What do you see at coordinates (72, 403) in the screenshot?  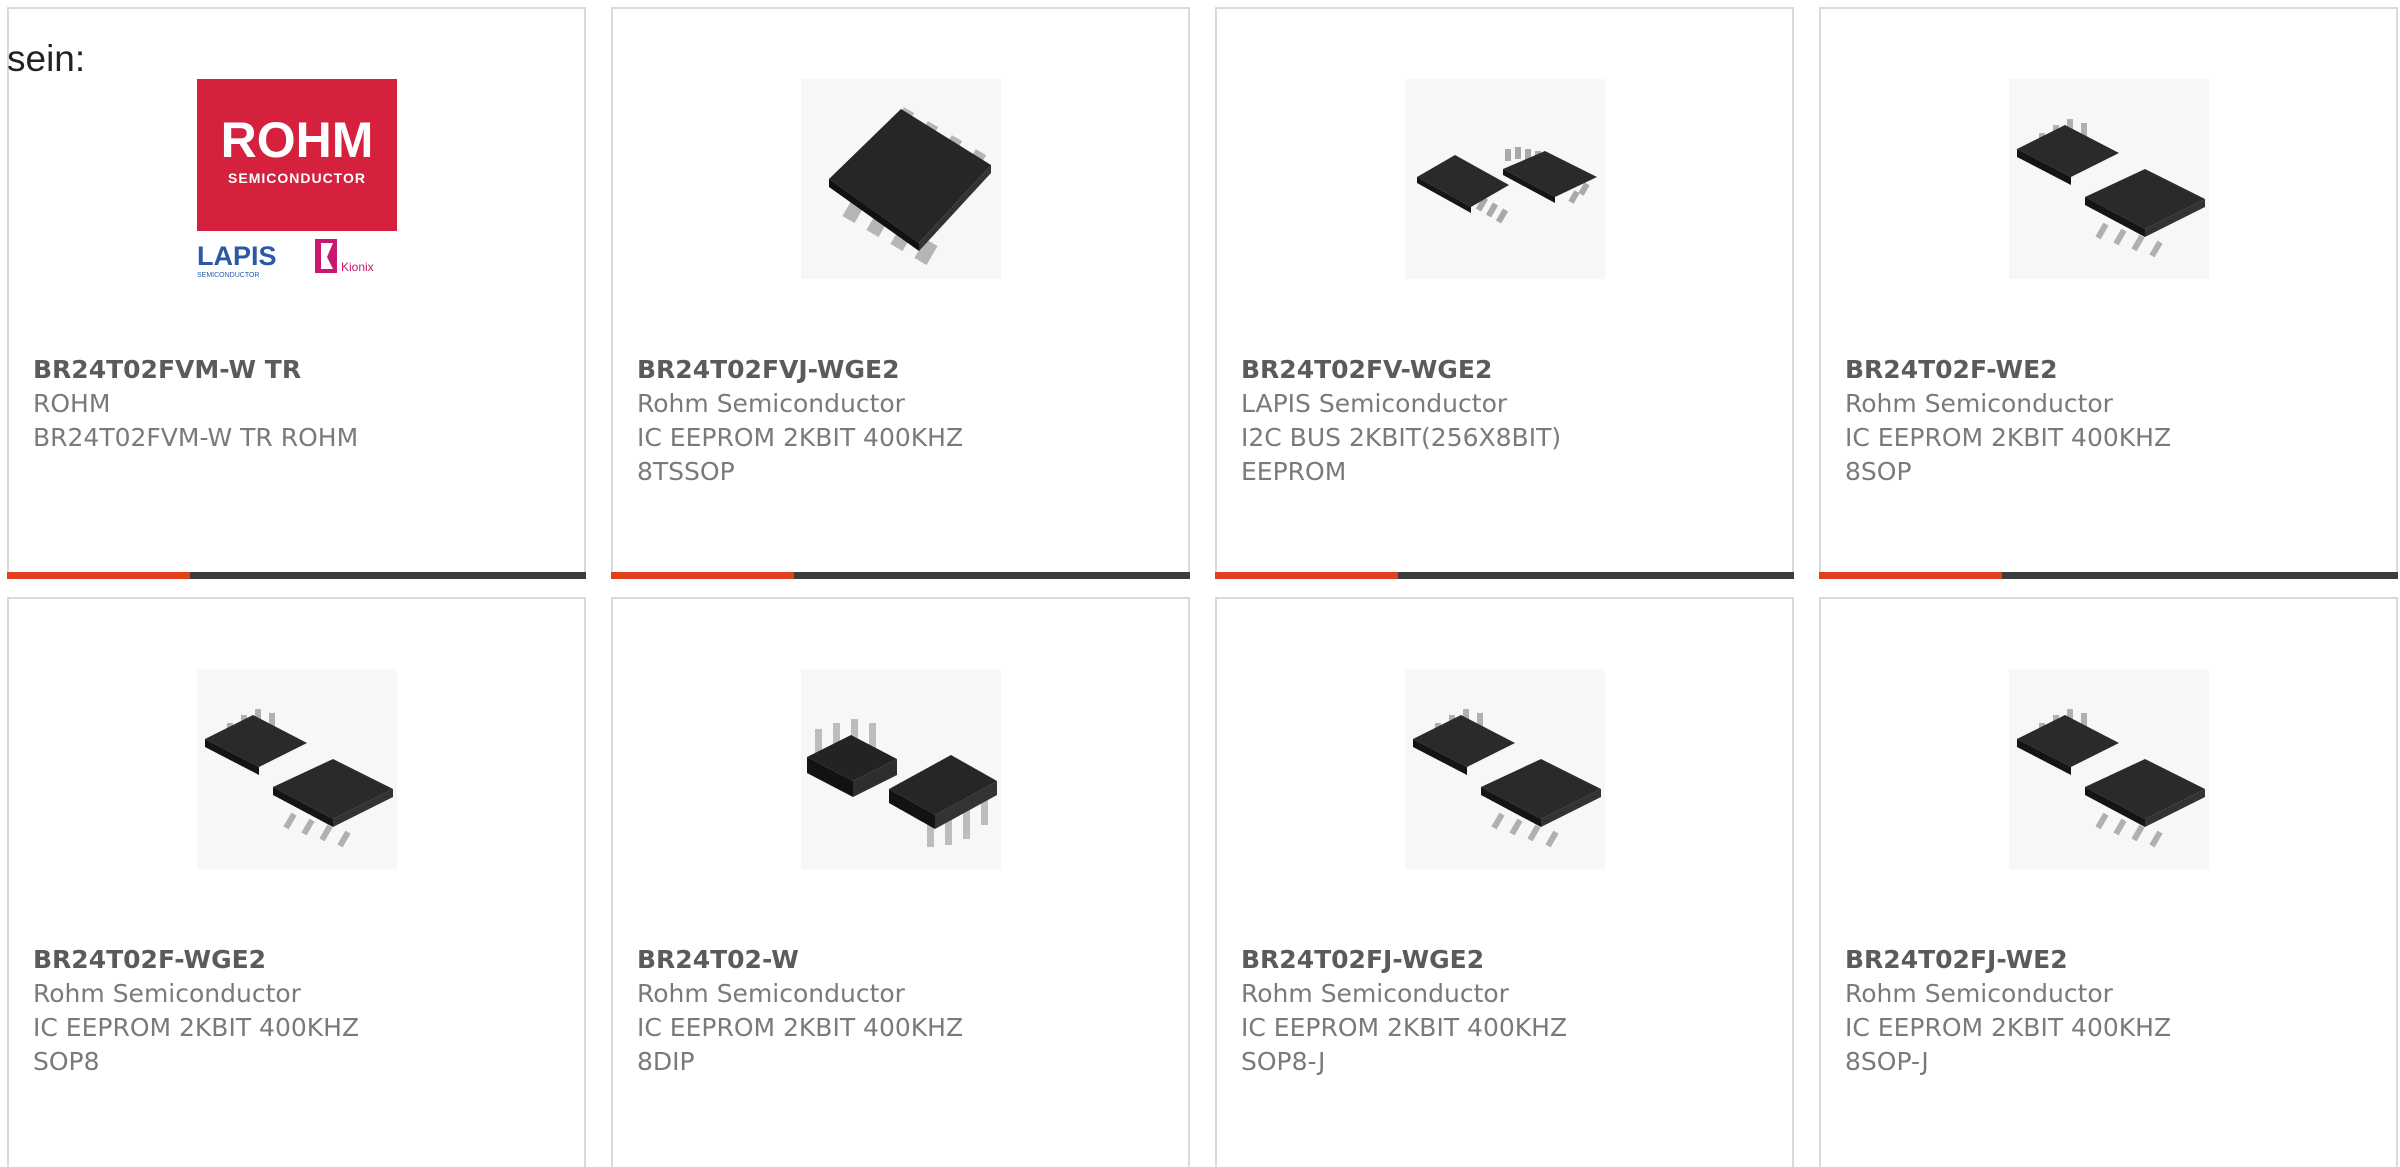 I see `manufacturer: ROHM` at bounding box center [72, 403].